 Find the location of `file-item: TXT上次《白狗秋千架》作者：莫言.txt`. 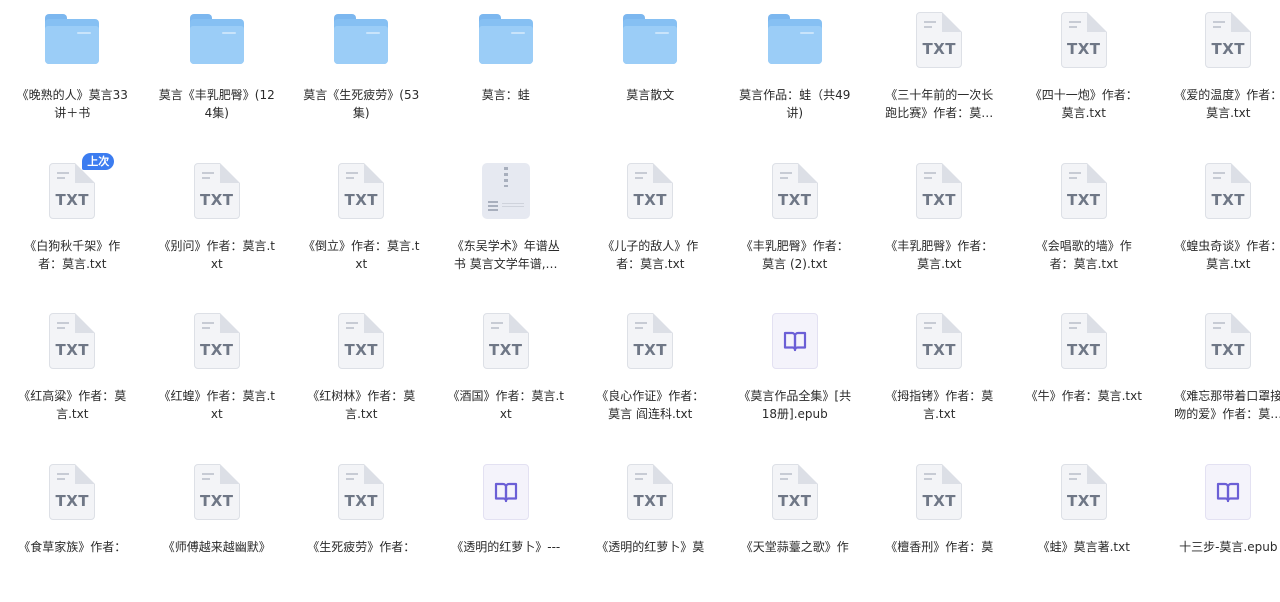

file-item: TXT上次《白狗秋千架》作者：莫言.txt is located at coordinates (72, 226).